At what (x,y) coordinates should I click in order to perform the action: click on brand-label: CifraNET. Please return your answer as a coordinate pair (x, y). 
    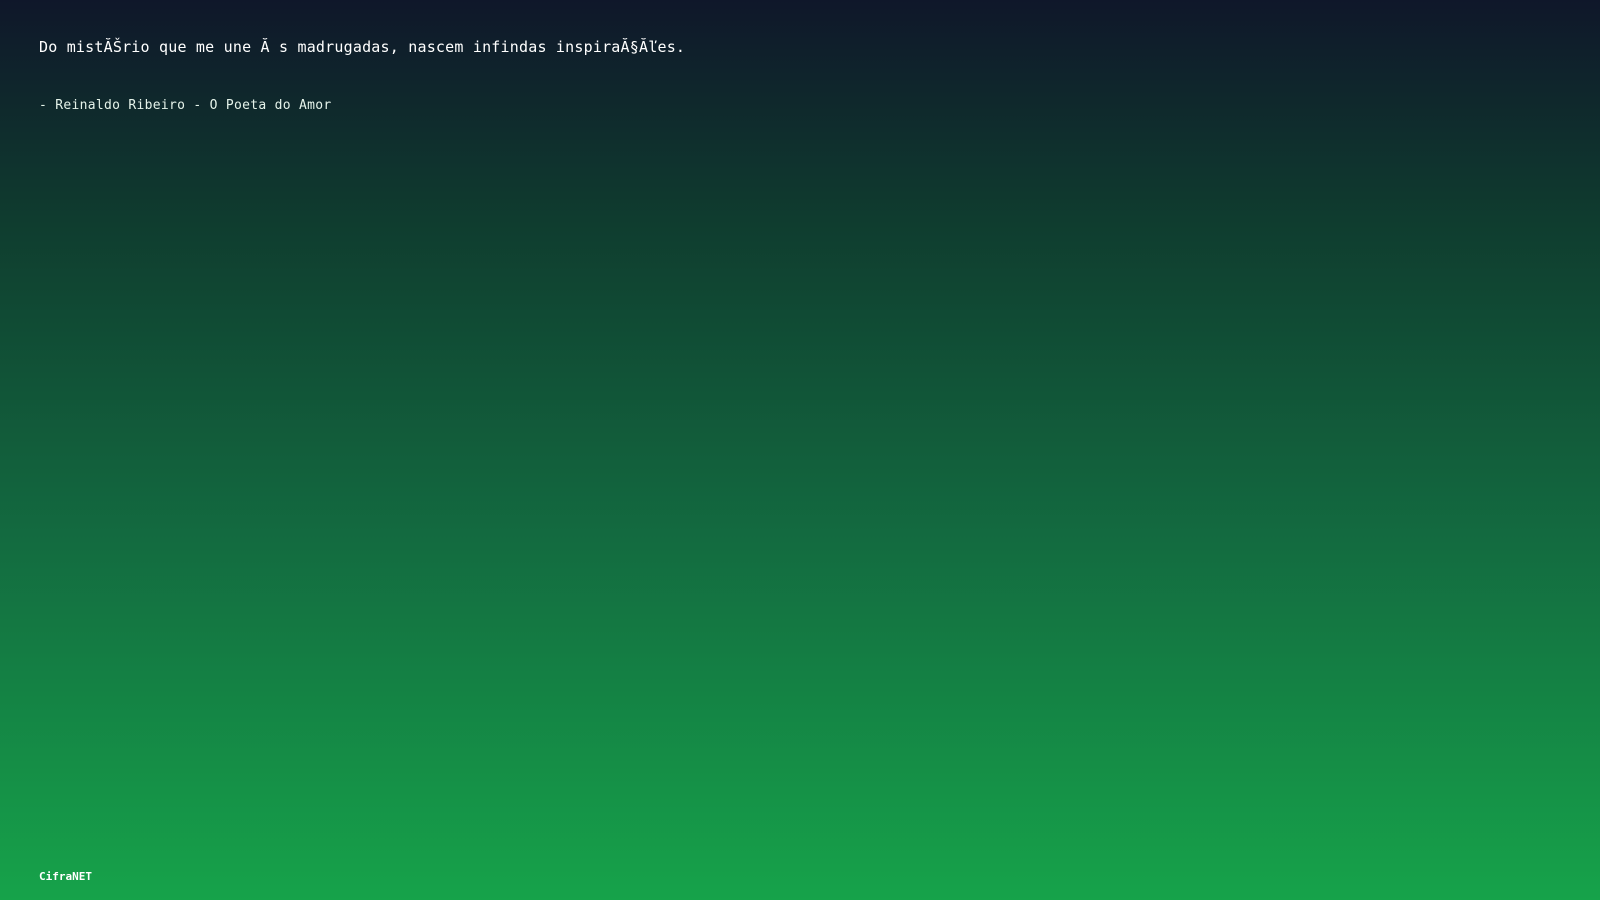
    Looking at the image, I should click on (65, 876).